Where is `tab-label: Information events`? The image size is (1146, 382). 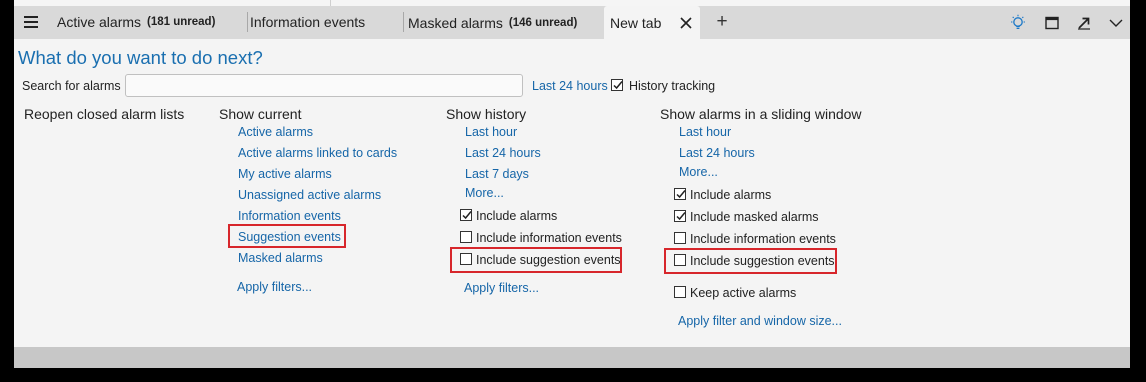
tab-label: Information events is located at coordinates (308, 22).